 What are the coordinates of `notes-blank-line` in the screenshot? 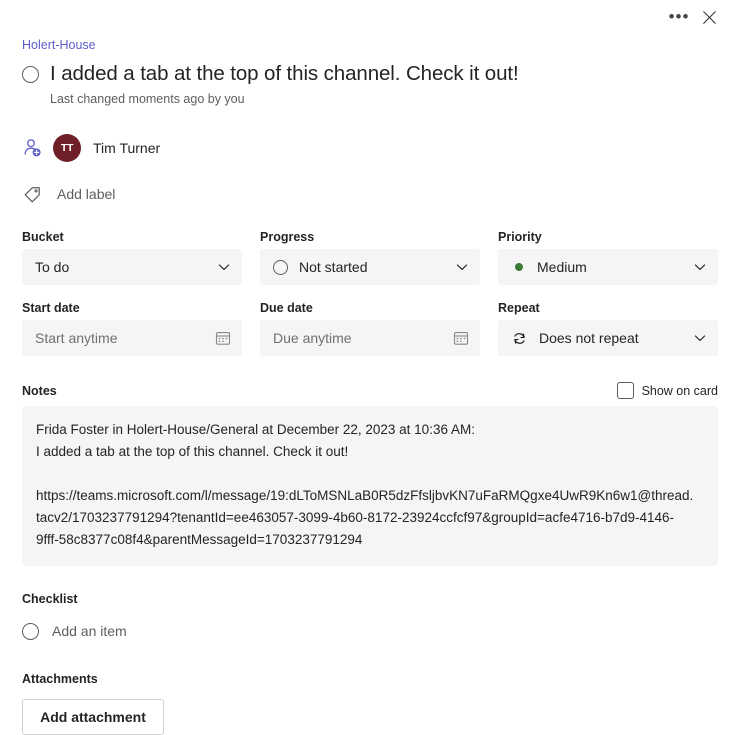 It's located at (370, 474).